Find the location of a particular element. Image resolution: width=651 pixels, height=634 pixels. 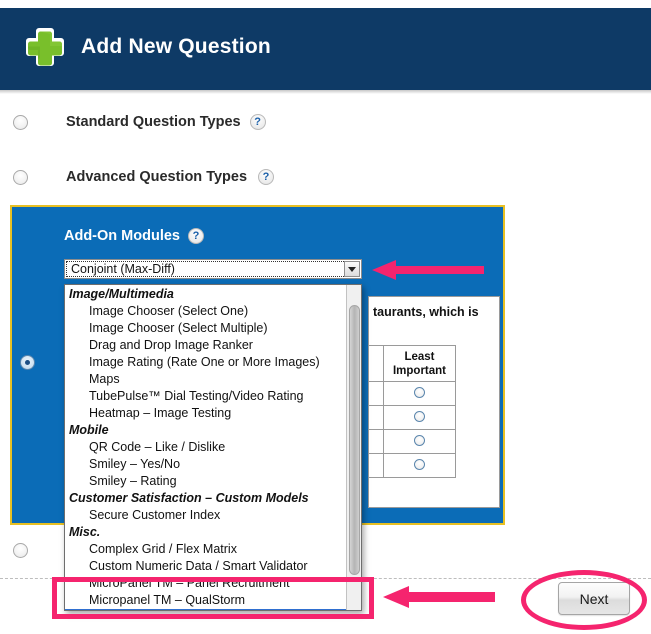

dropdown-item: Maps is located at coordinates (205, 379).